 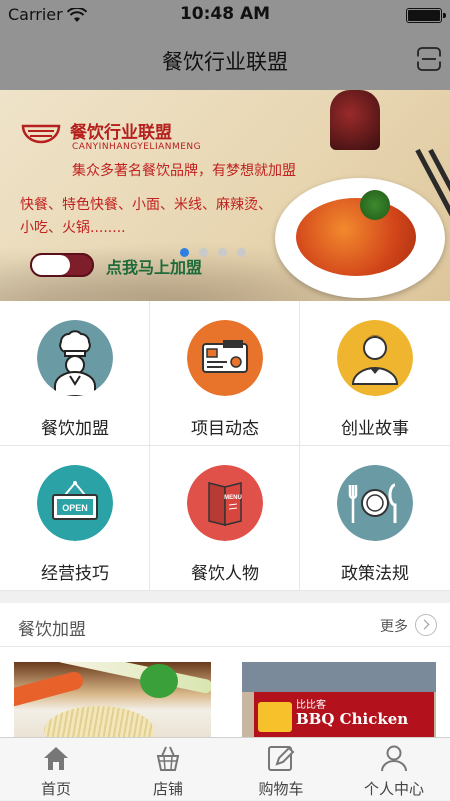 I want to click on store-sign: 比比客 BBQ Chicken, so click(x=344, y=717).